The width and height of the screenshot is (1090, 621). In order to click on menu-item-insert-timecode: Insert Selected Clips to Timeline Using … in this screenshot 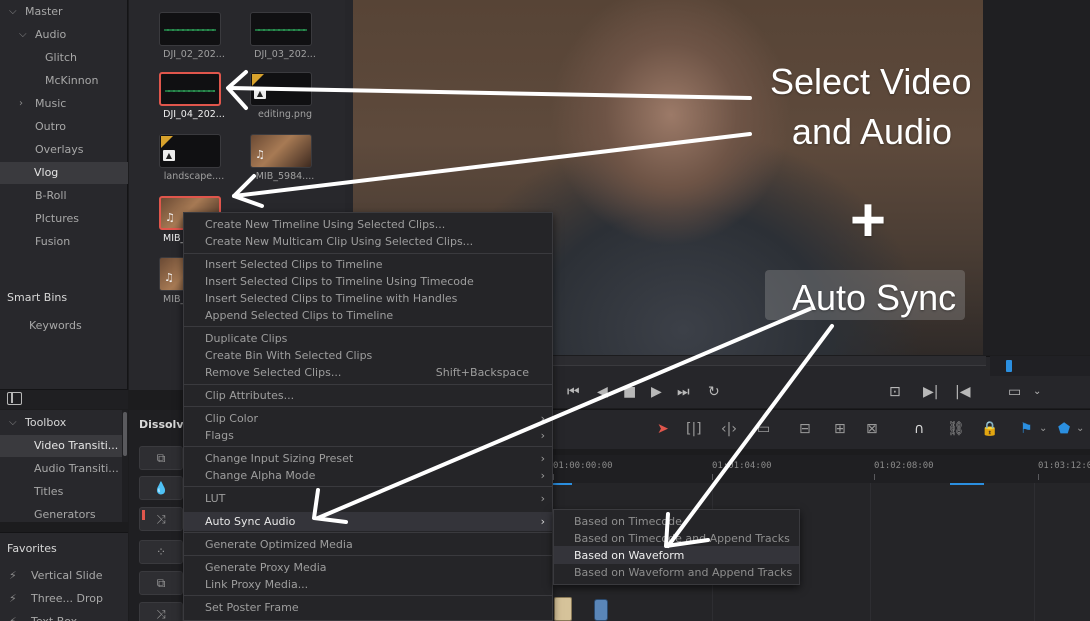, I will do `click(375, 281)`.